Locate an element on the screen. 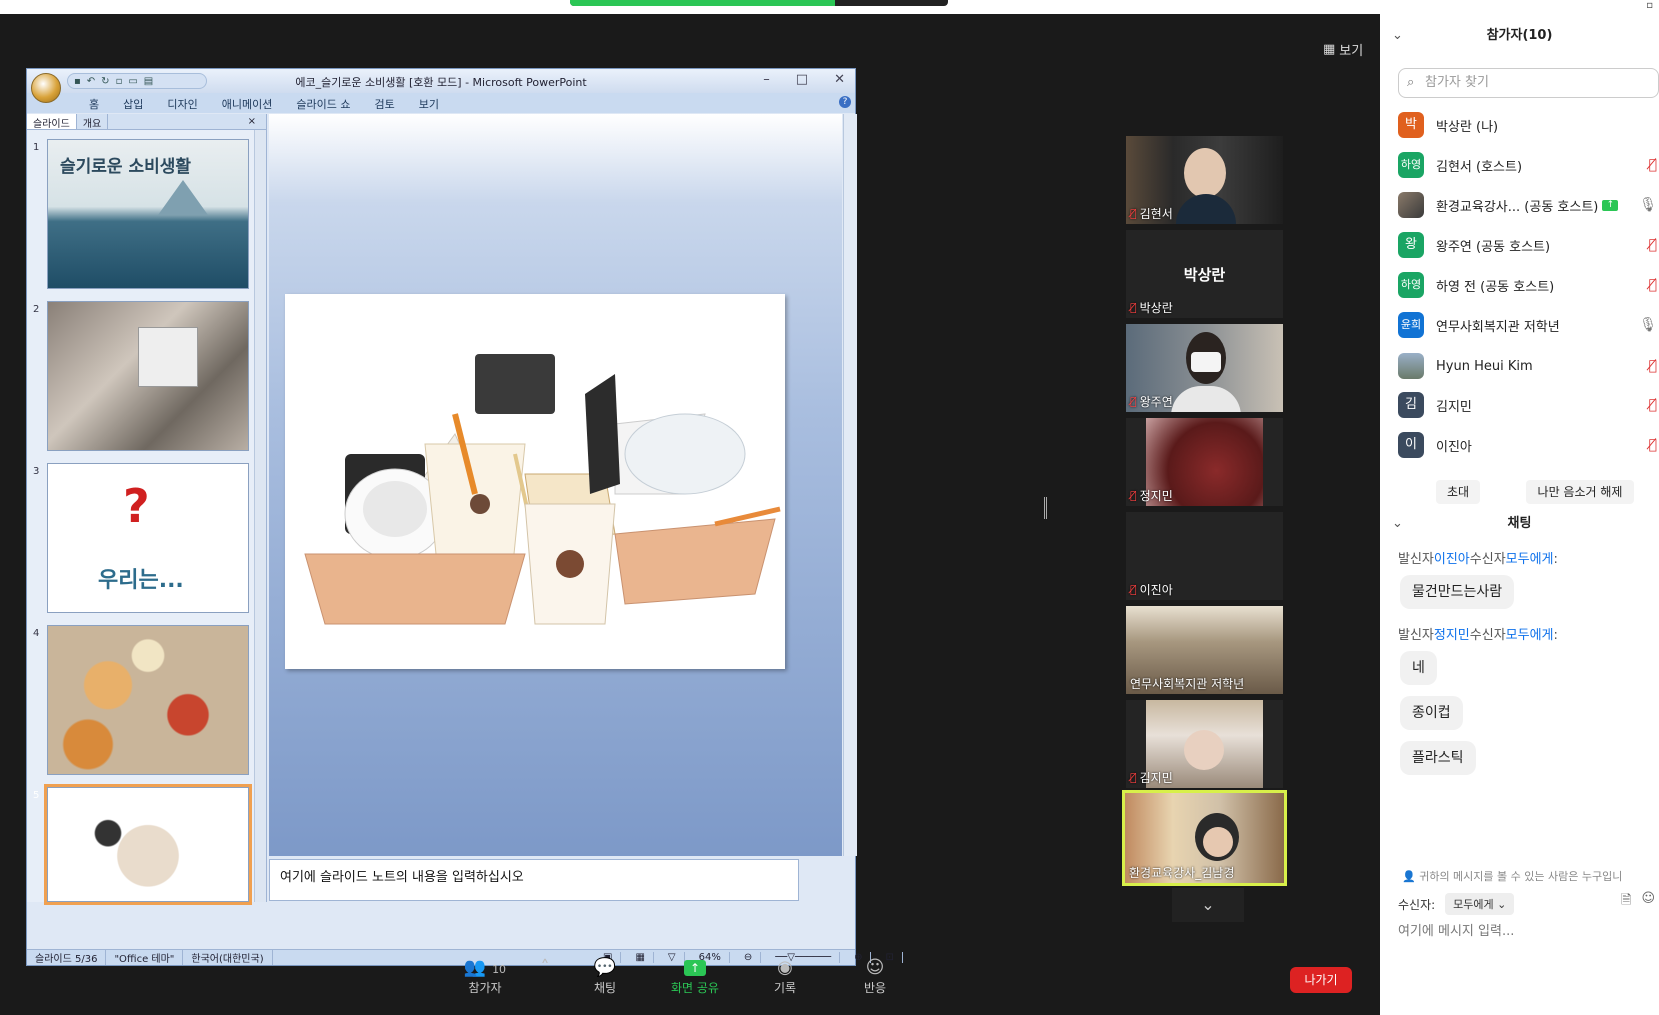  participant-row: 이 이진아 🎙̸ is located at coordinates (1528, 445).